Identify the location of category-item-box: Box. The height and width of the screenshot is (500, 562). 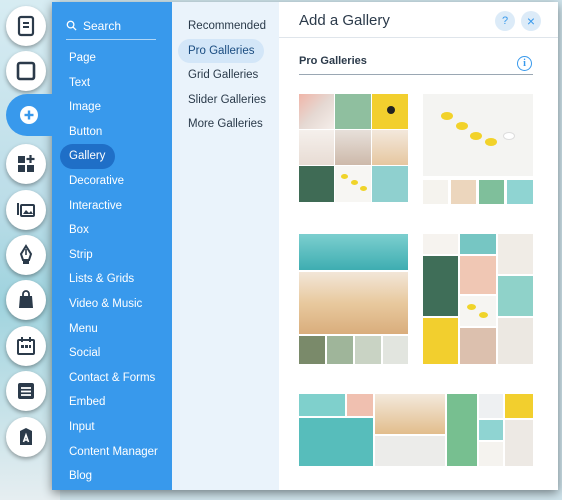
(79, 230).